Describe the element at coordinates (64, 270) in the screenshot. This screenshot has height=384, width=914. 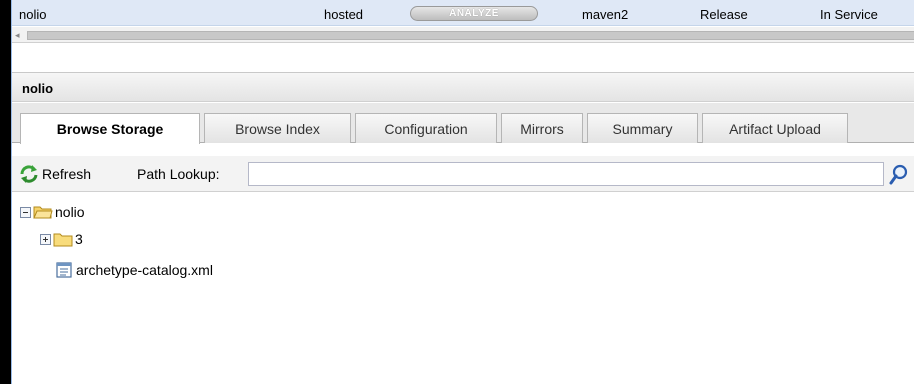
I see `file-icon` at that location.